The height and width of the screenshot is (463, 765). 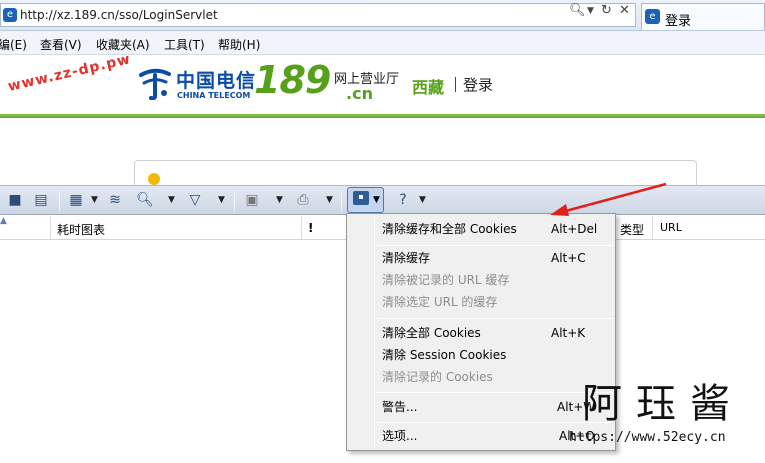 I want to click on menu-item-shortcut: Alt+K, so click(x=568, y=333).